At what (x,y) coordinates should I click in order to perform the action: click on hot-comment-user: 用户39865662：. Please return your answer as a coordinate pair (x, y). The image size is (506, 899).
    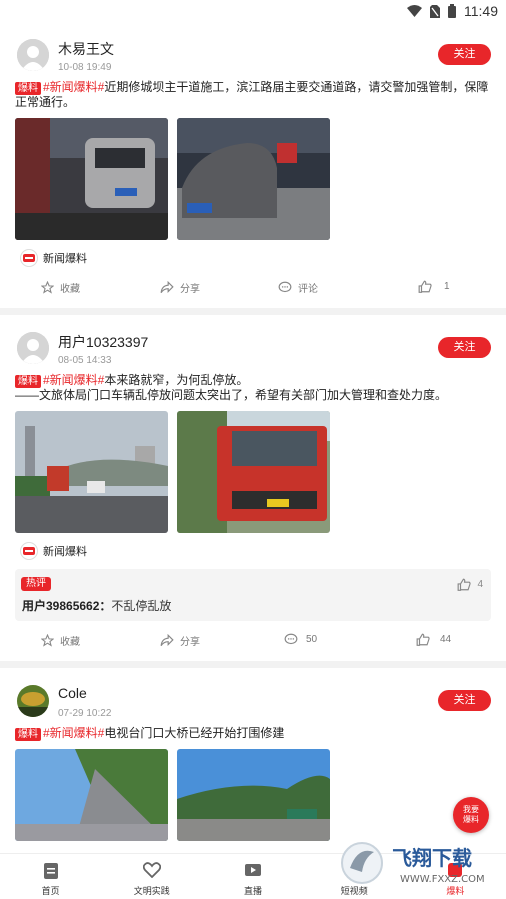
    Looking at the image, I should click on (66, 606).